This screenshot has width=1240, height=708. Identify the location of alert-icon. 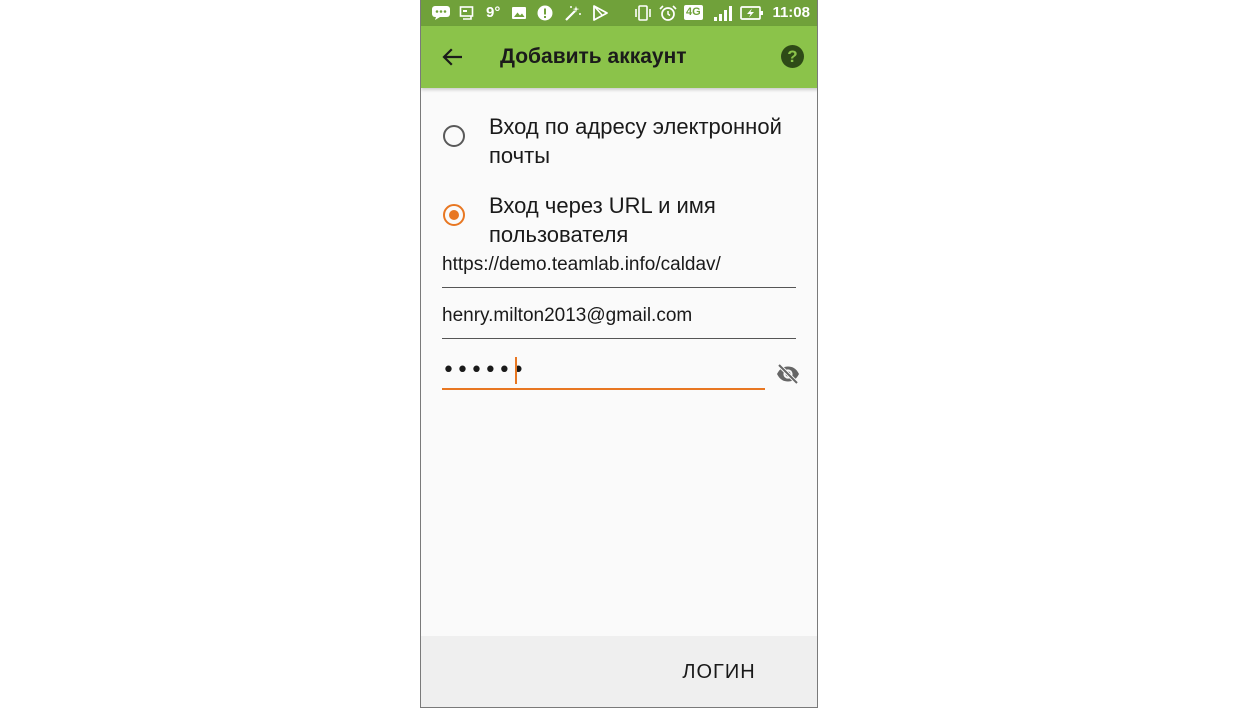
(545, 13).